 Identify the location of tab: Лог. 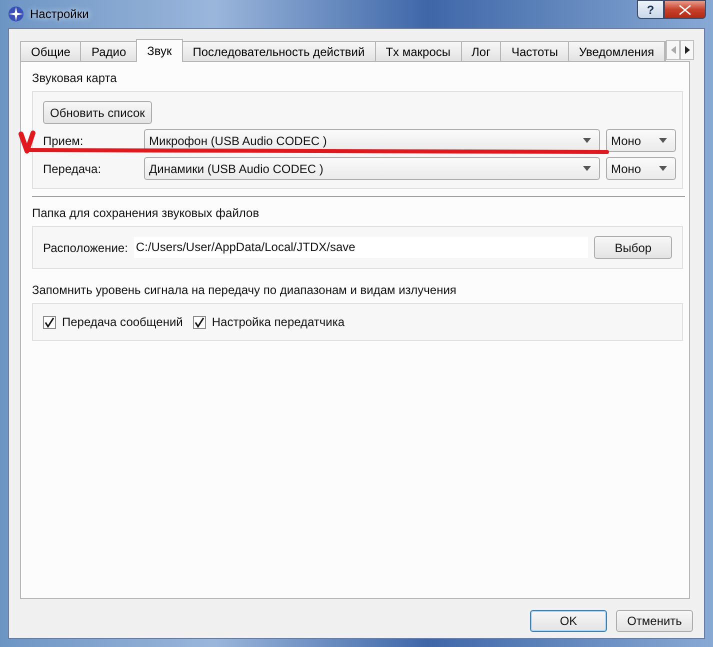
(481, 51).